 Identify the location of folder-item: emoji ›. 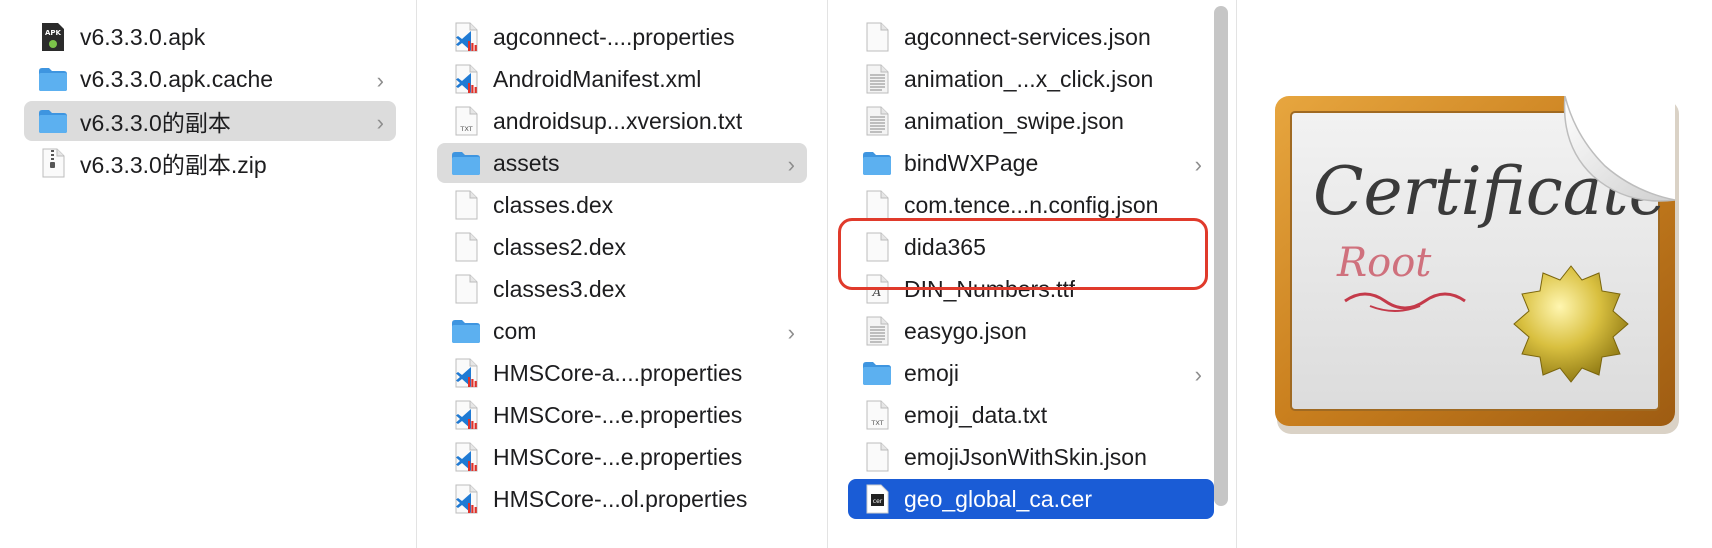
(1031, 373).